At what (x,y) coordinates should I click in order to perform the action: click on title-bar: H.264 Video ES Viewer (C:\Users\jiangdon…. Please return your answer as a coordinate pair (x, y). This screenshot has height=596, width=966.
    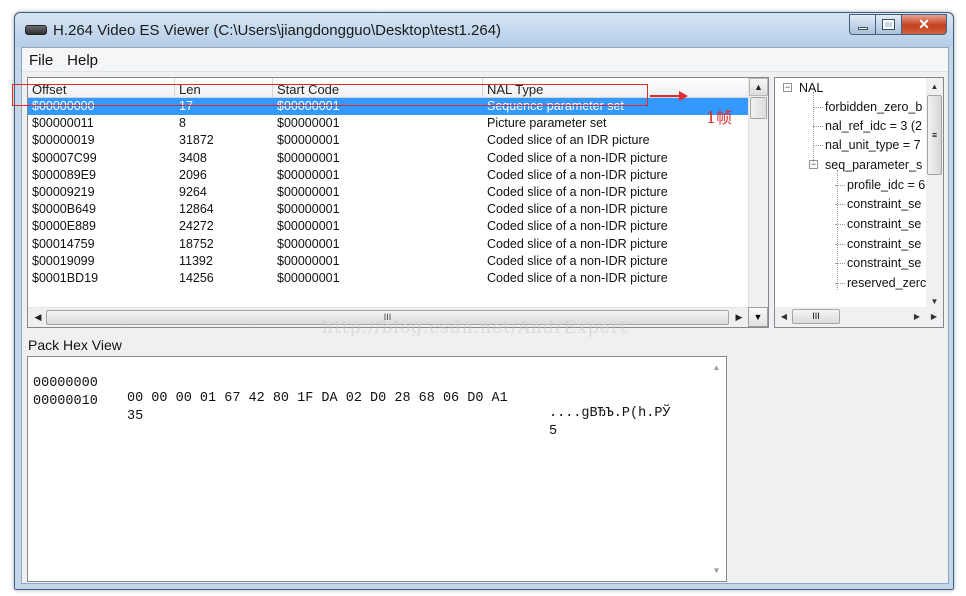
    Looking at the image, I should click on (484, 30).